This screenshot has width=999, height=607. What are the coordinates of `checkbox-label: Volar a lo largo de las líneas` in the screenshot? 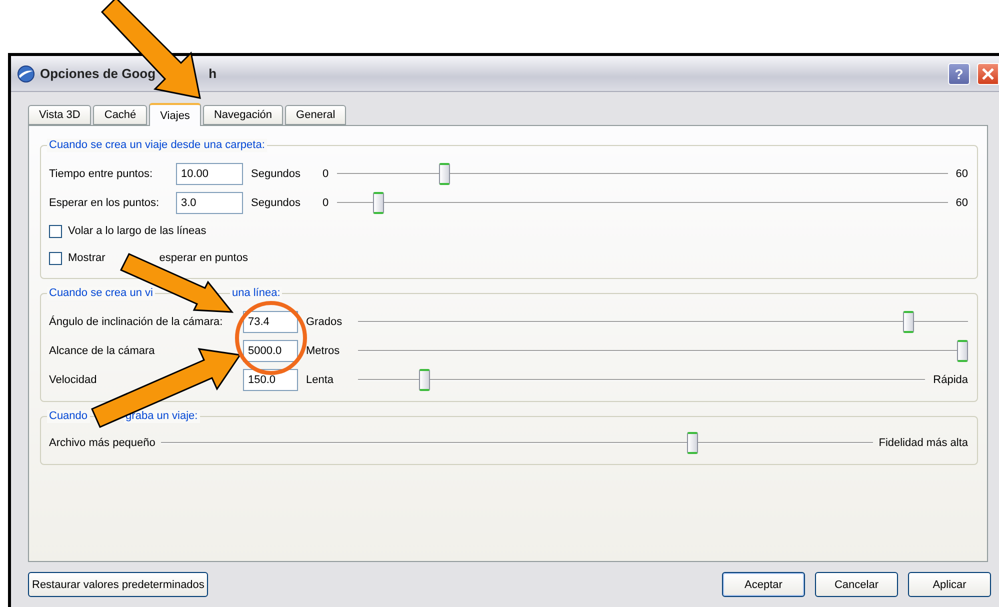 It's located at (137, 231).